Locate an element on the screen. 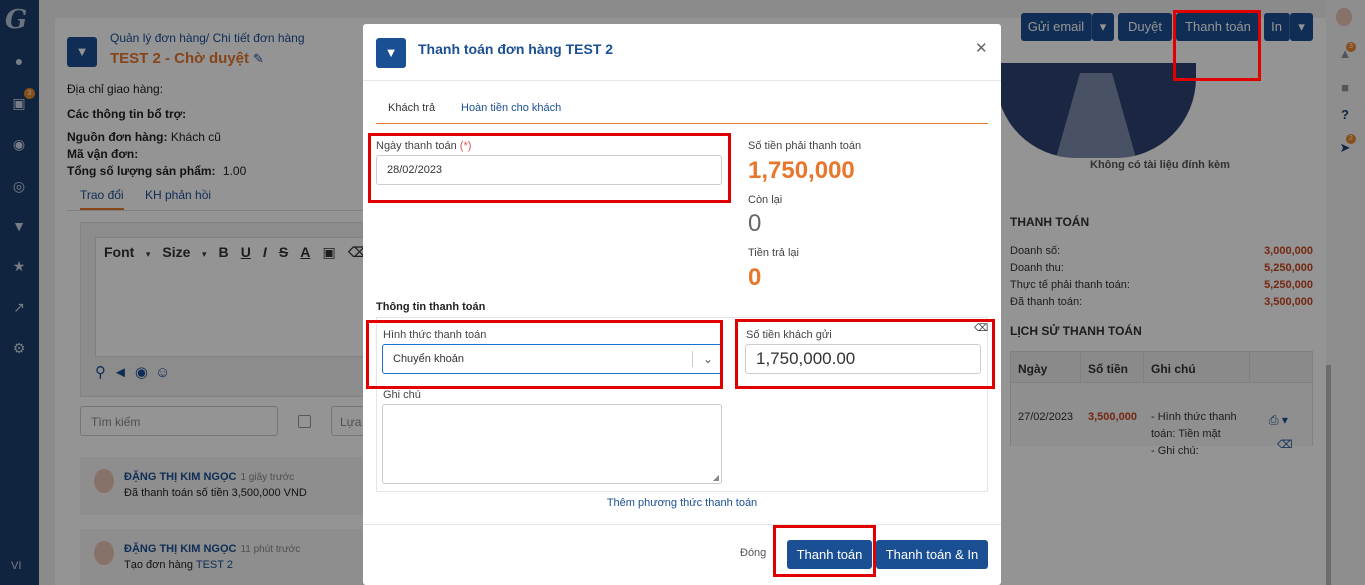  pay-and-print-button: Thanh toán & In is located at coordinates (932, 554).